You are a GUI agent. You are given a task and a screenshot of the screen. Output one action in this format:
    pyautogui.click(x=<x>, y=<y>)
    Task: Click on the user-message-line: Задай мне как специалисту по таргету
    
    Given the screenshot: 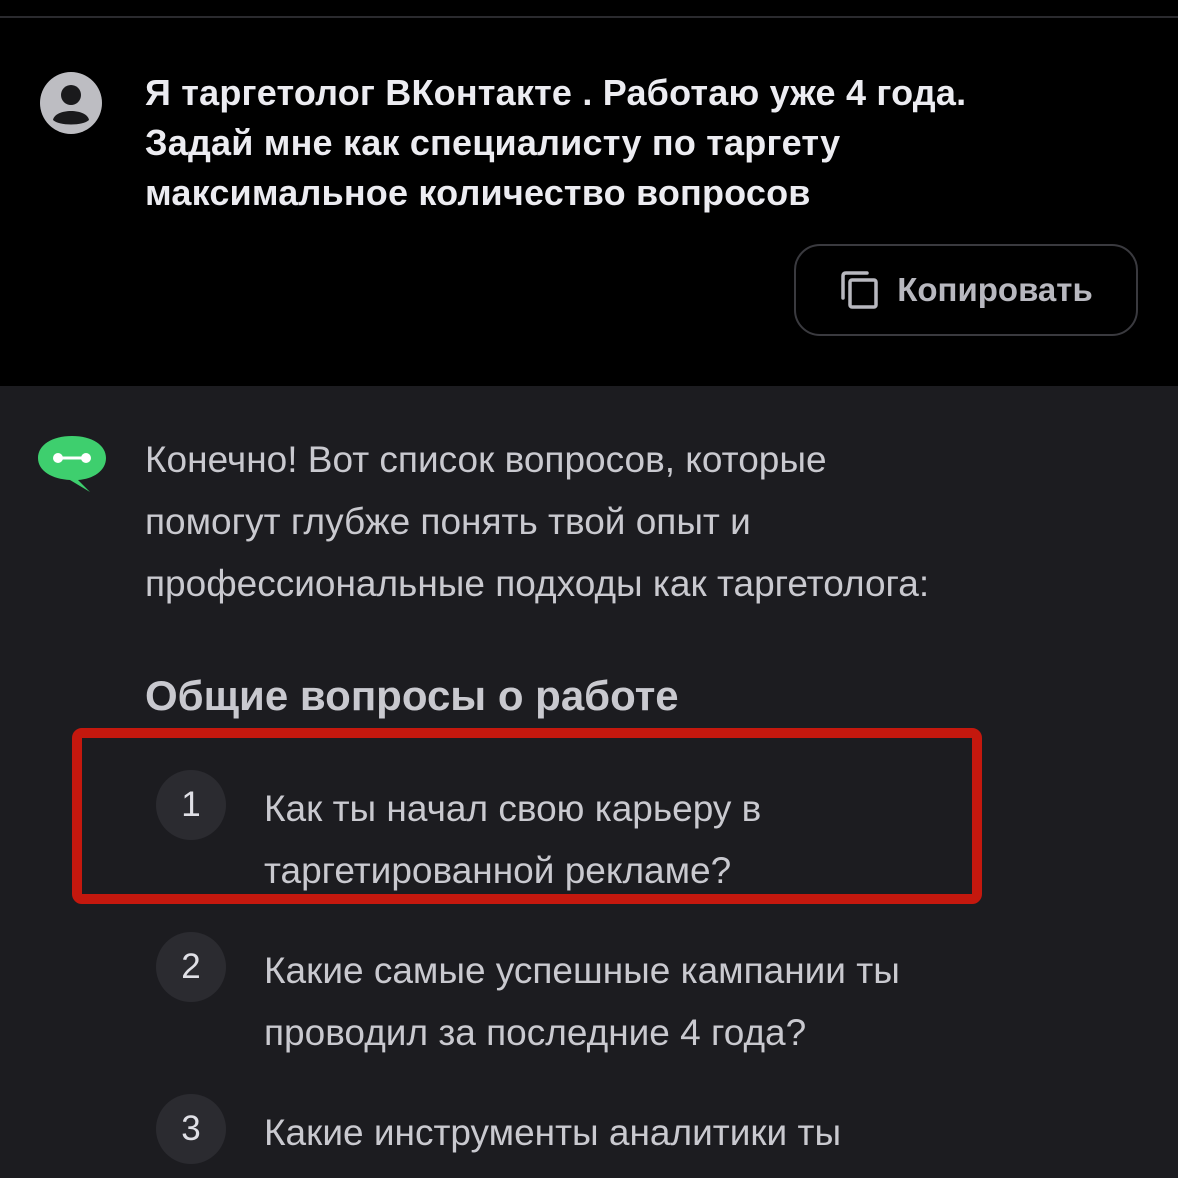 What is the action you would take?
    pyautogui.click(x=493, y=142)
    